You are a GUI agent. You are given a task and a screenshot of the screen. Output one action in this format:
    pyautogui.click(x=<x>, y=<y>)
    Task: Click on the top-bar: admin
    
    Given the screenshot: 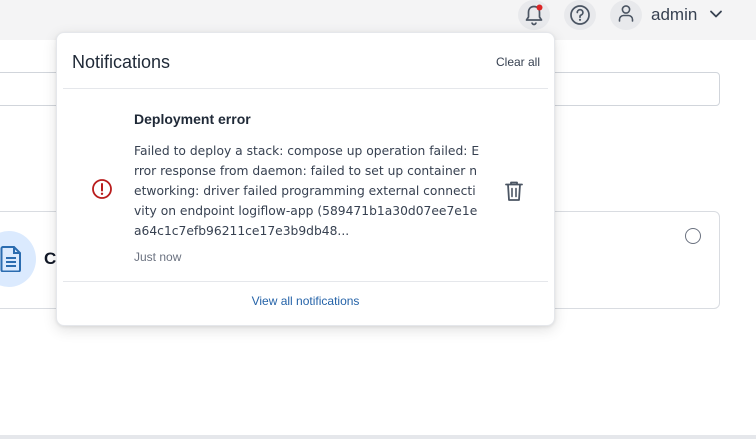 What is the action you would take?
    pyautogui.click(x=378, y=15)
    